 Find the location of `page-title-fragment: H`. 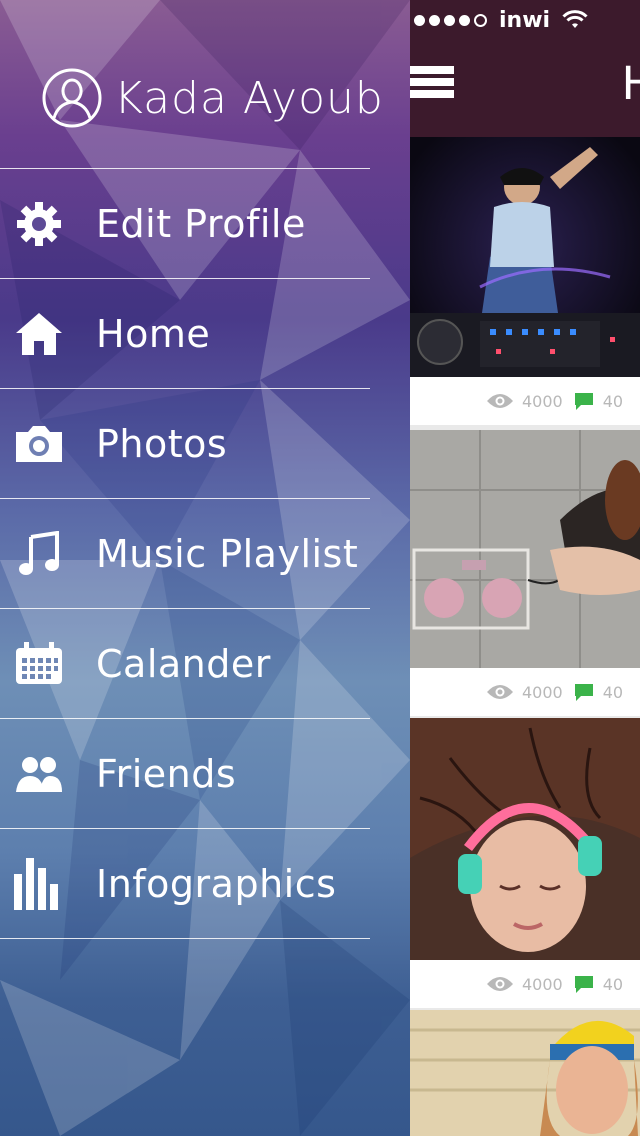

page-title-fragment: H is located at coordinates (631, 83).